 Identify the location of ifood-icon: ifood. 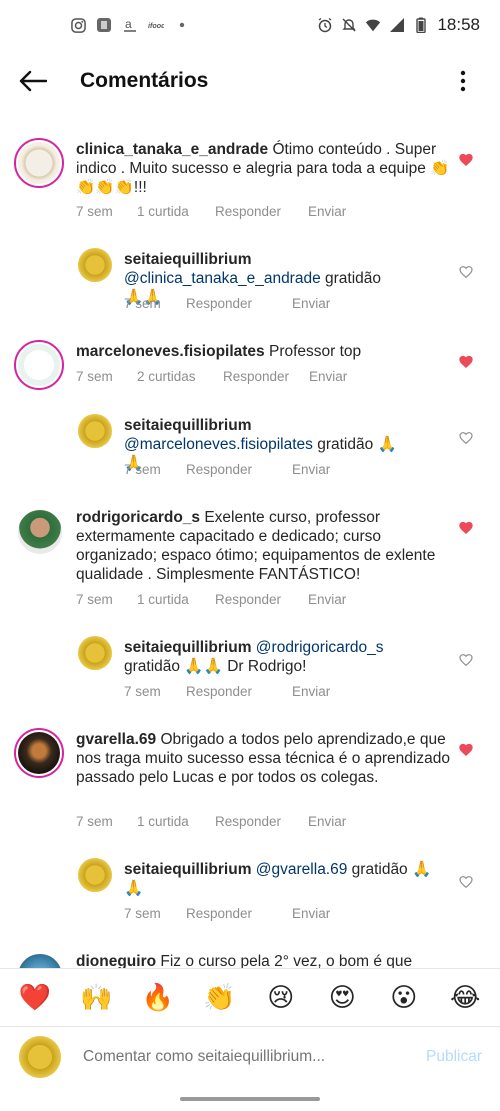
(156, 25).